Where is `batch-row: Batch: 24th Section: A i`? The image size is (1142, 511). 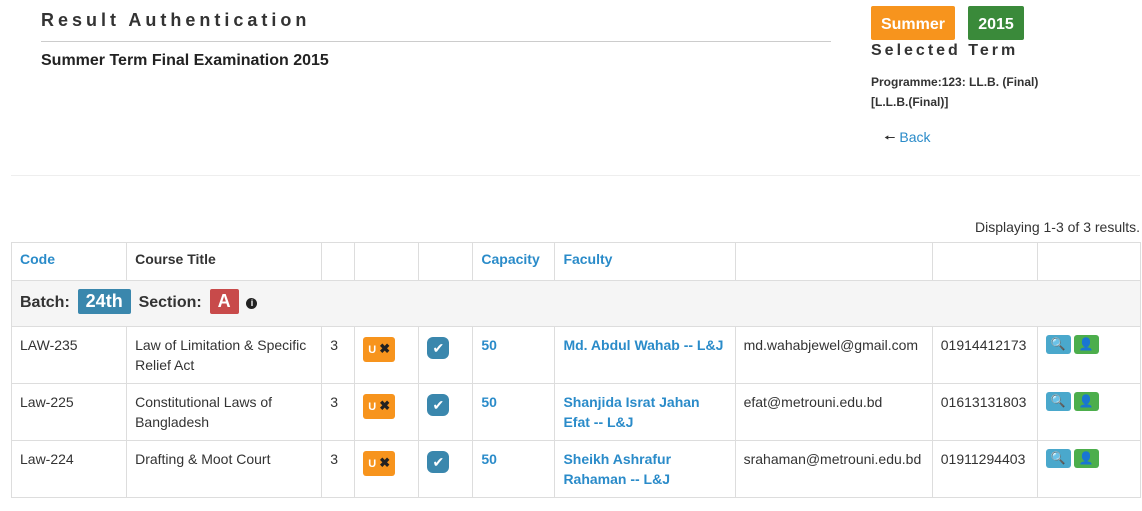 batch-row: Batch: 24th Section: A i is located at coordinates (576, 303).